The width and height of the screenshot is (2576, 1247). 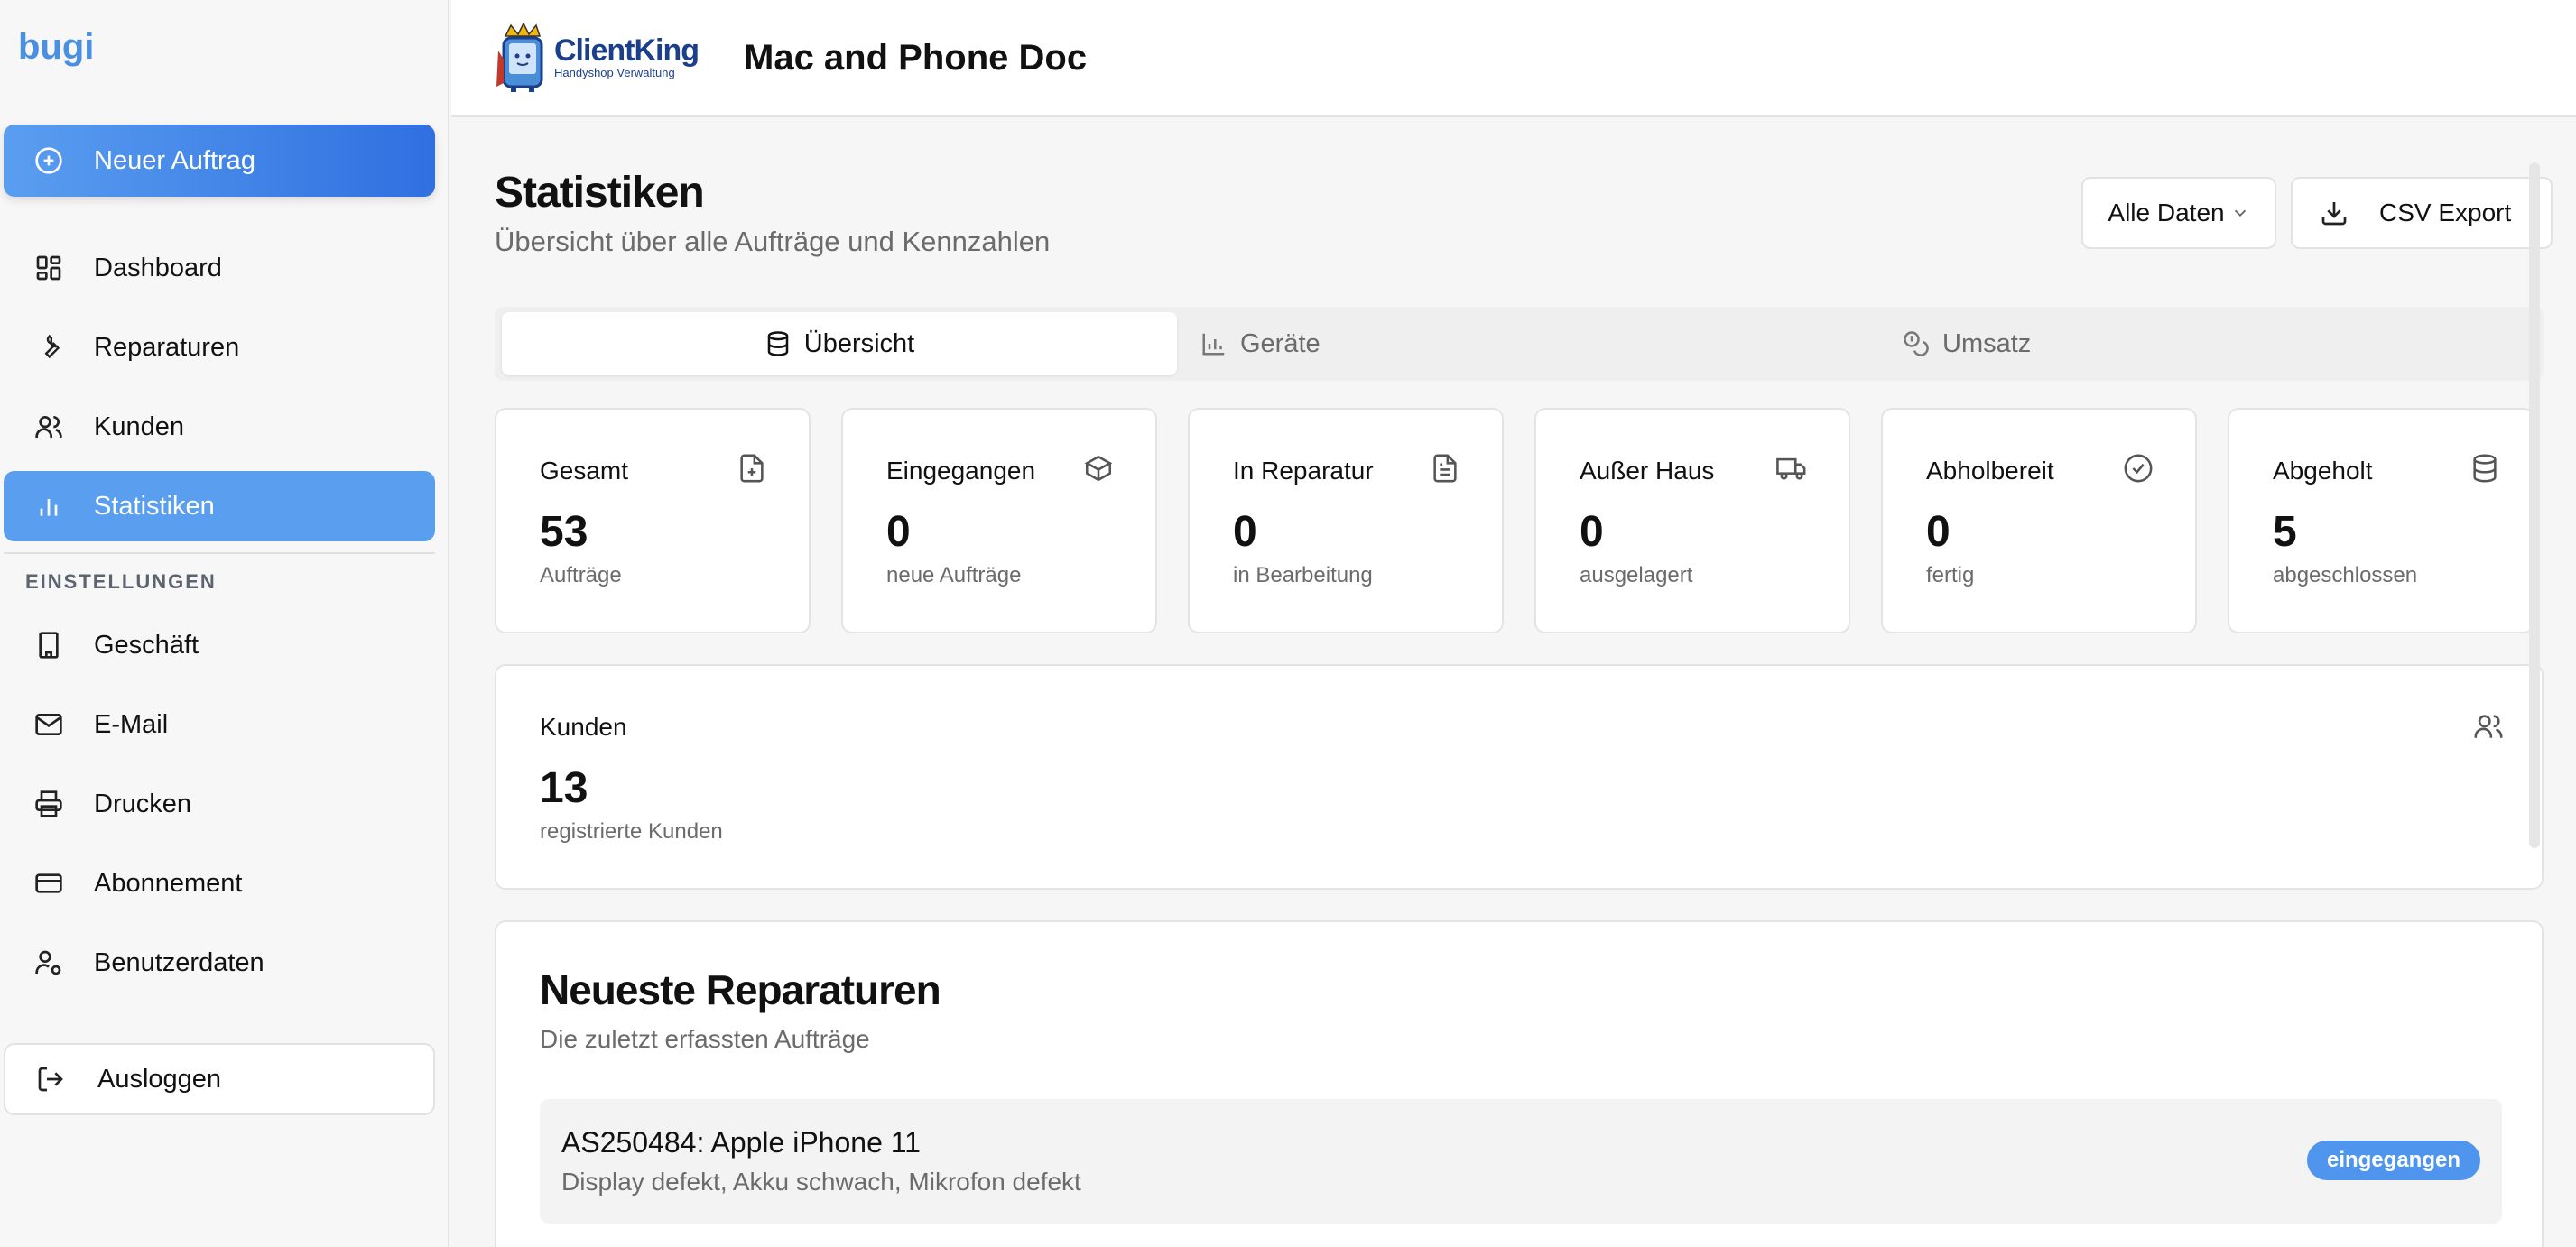 I want to click on sidebar-item-label: Geschäft, so click(x=146, y=645).